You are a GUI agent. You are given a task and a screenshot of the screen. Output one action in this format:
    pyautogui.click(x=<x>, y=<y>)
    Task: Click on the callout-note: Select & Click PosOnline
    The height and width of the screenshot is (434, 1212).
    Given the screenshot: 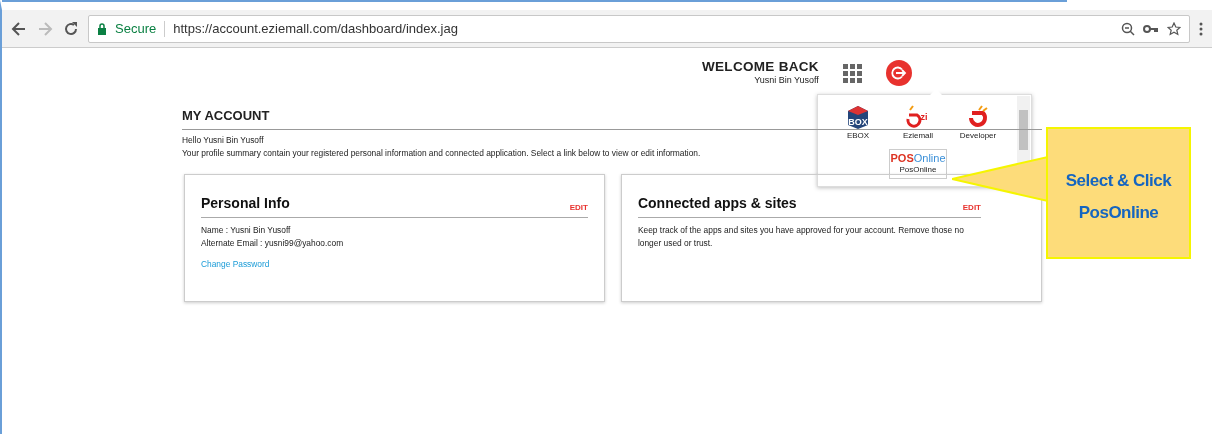 What is the action you would take?
    pyautogui.click(x=1118, y=193)
    